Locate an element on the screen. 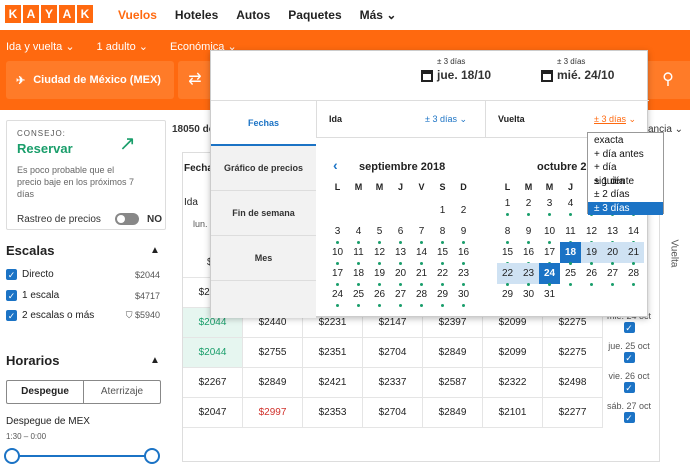 The width and height of the screenshot is (690, 473). calendar-day: 26 is located at coordinates (591, 274).